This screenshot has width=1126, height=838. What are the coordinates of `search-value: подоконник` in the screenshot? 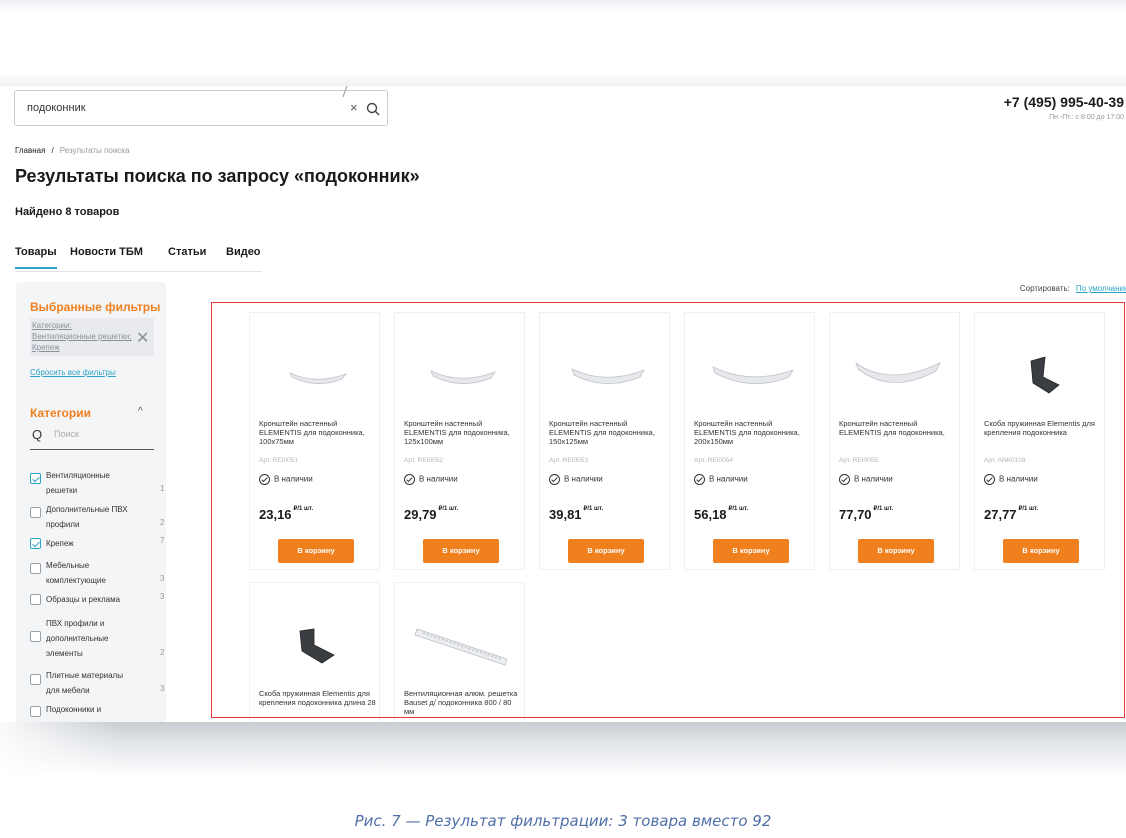 It's located at (56, 108).